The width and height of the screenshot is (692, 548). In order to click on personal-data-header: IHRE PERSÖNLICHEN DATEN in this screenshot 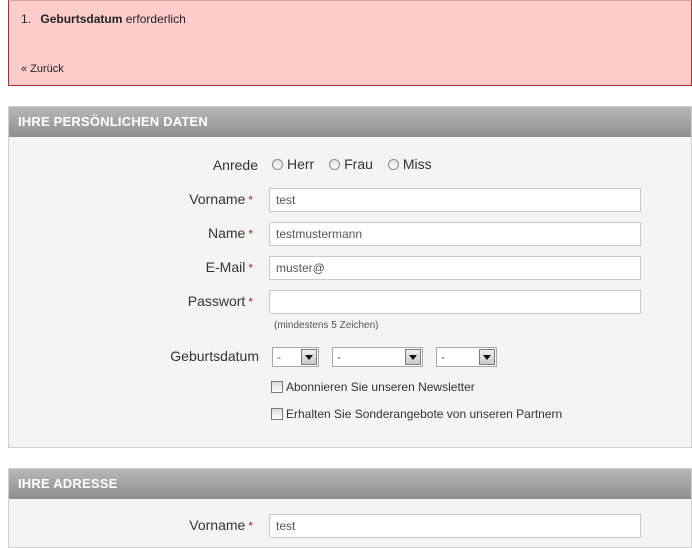, I will do `click(350, 122)`.